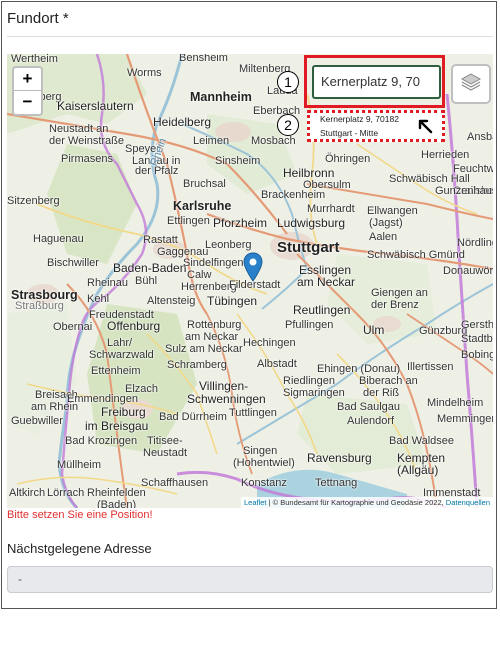  Describe the element at coordinates (38, 18) in the screenshot. I see `field-label: Fundort *` at that location.